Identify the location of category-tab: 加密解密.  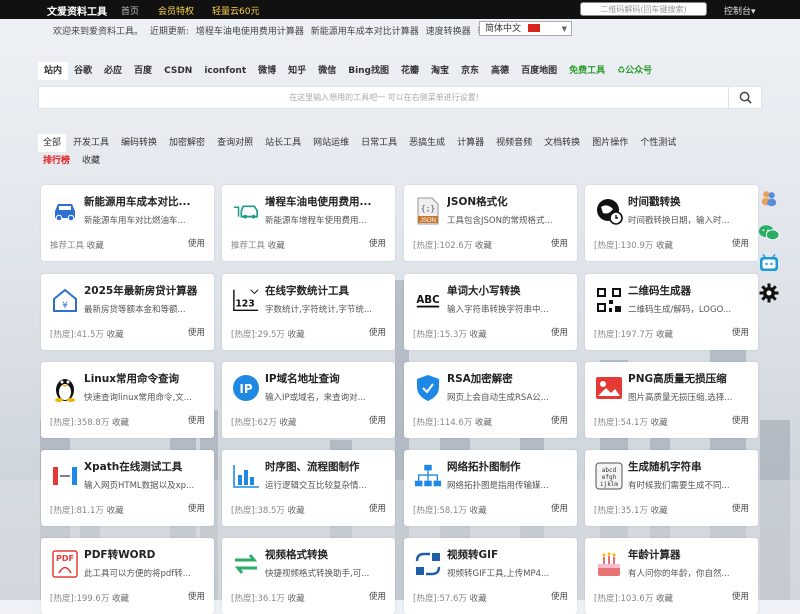
(187, 143).